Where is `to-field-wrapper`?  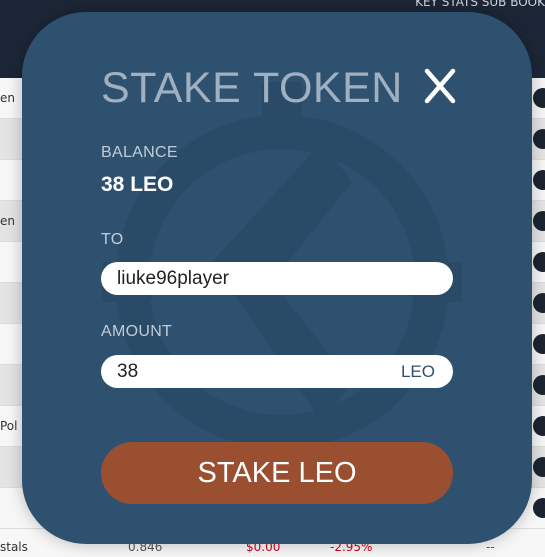 to-field-wrapper is located at coordinates (277, 278).